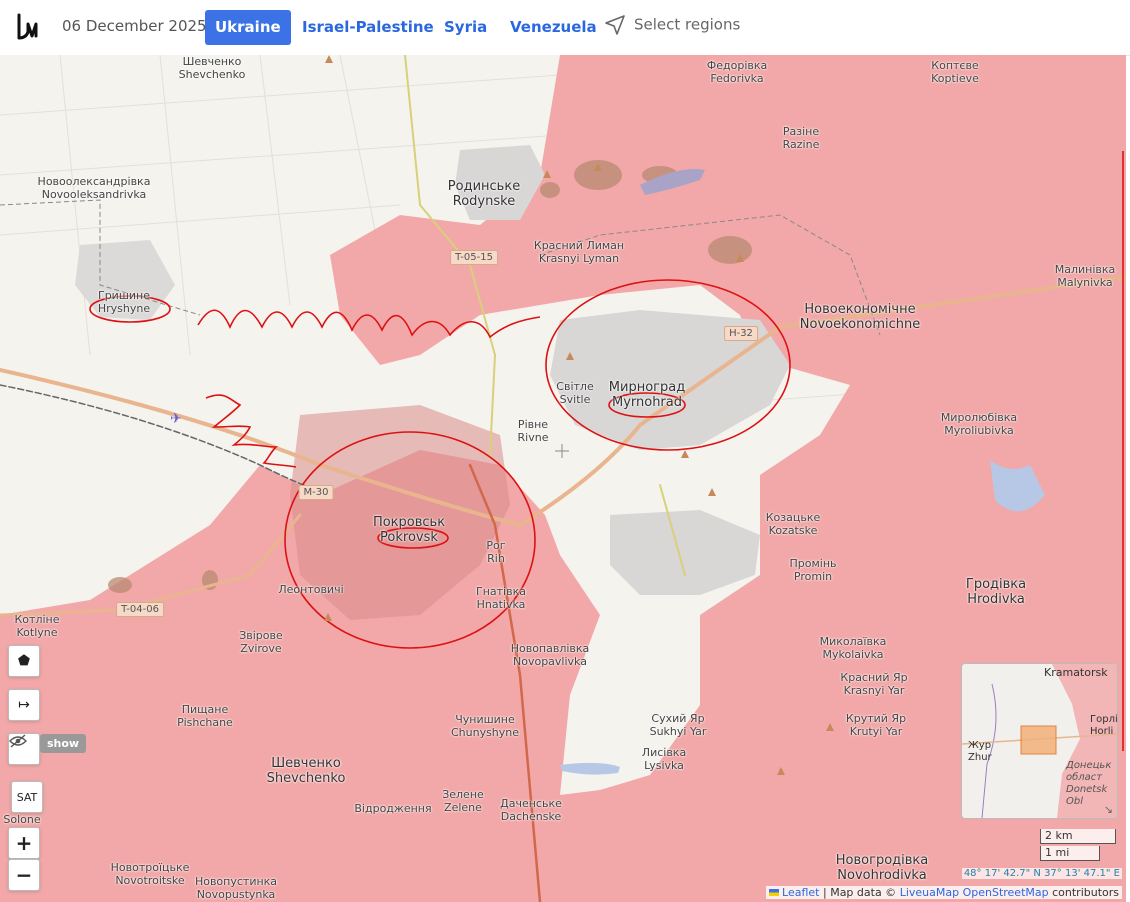 This screenshot has height=902, width=1130. What do you see at coordinates (248, 27) in the screenshot?
I see `tab-ukraine: Ukraine` at bounding box center [248, 27].